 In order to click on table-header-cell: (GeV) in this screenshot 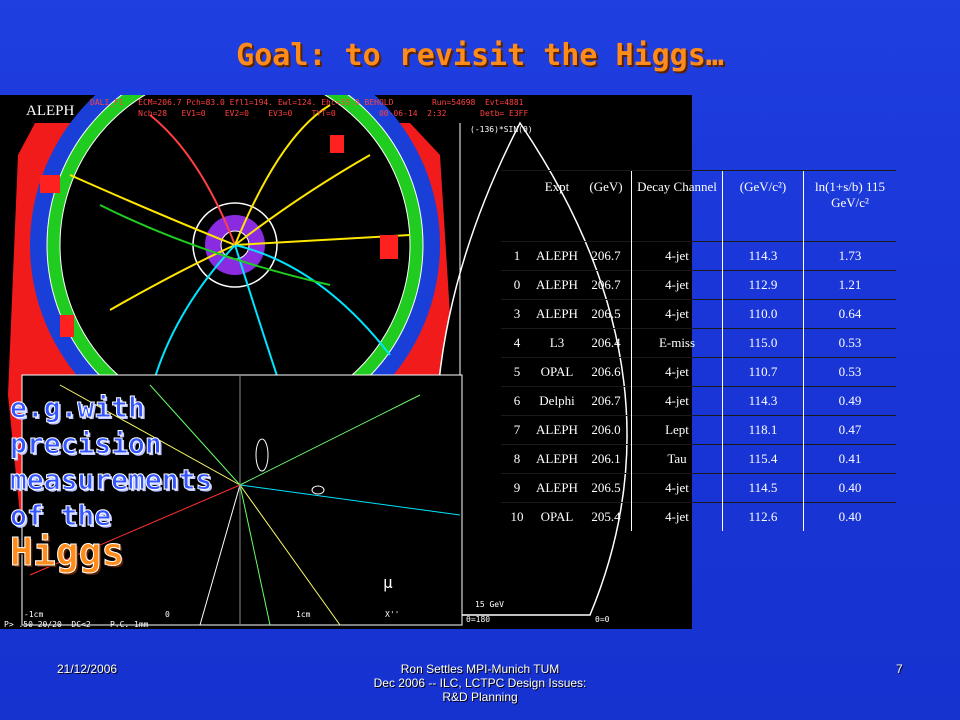, I will do `click(606, 206)`.